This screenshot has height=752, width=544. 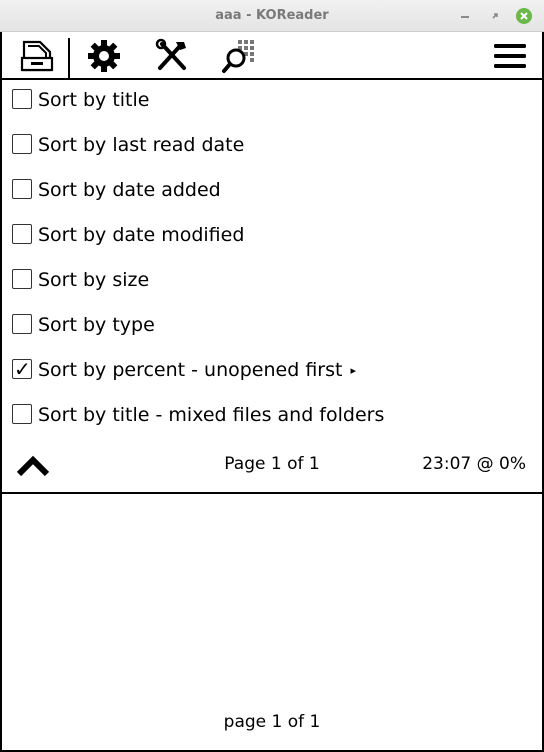 I want to click on menu-item-label: Sort by percent - unopened first, so click(x=190, y=370).